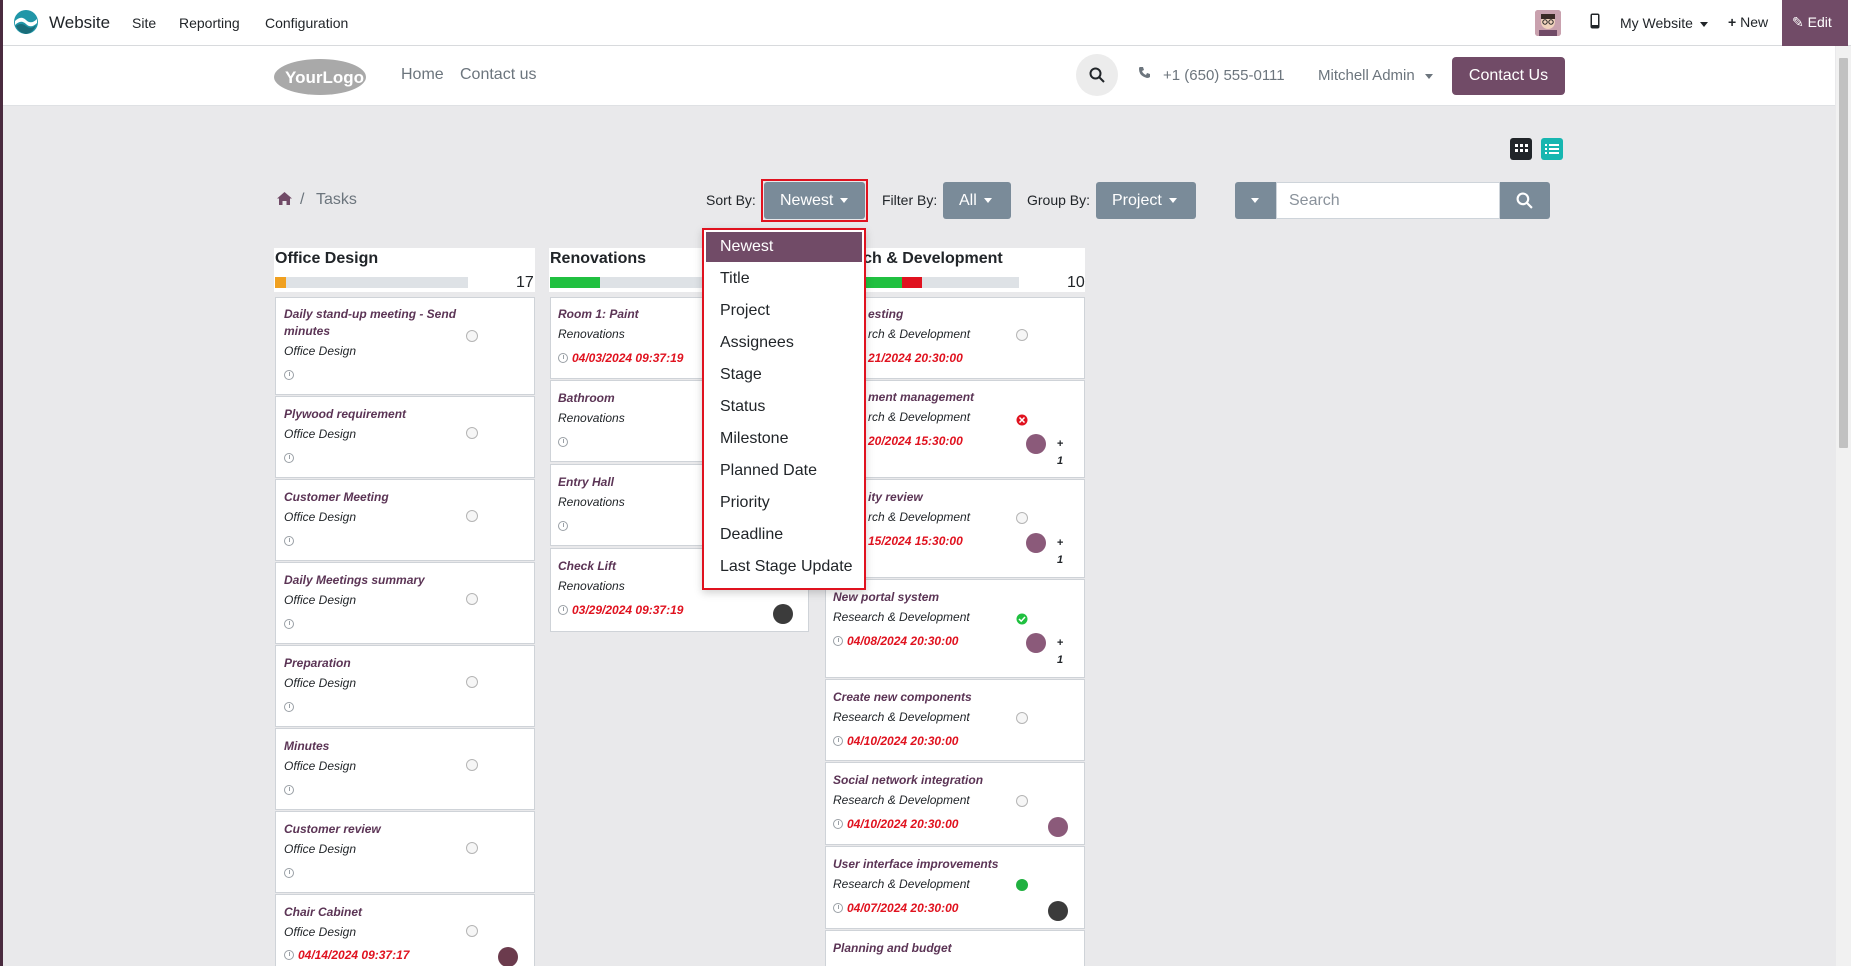 Image resolution: width=1851 pixels, height=966 pixels. What do you see at coordinates (784, 279) in the screenshot?
I see `sort-option-title: Title` at bounding box center [784, 279].